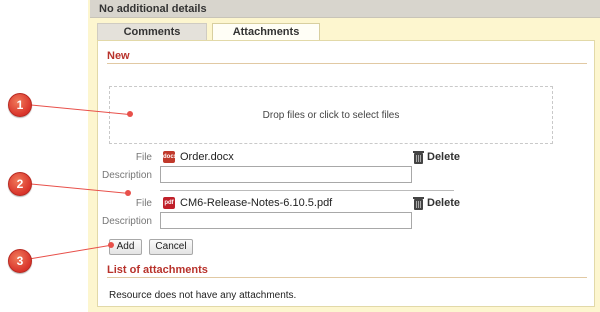 The image size is (600, 312). Describe the element at coordinates (345, 9) in the screenshot. I see `details-header: No additional details` at that location.